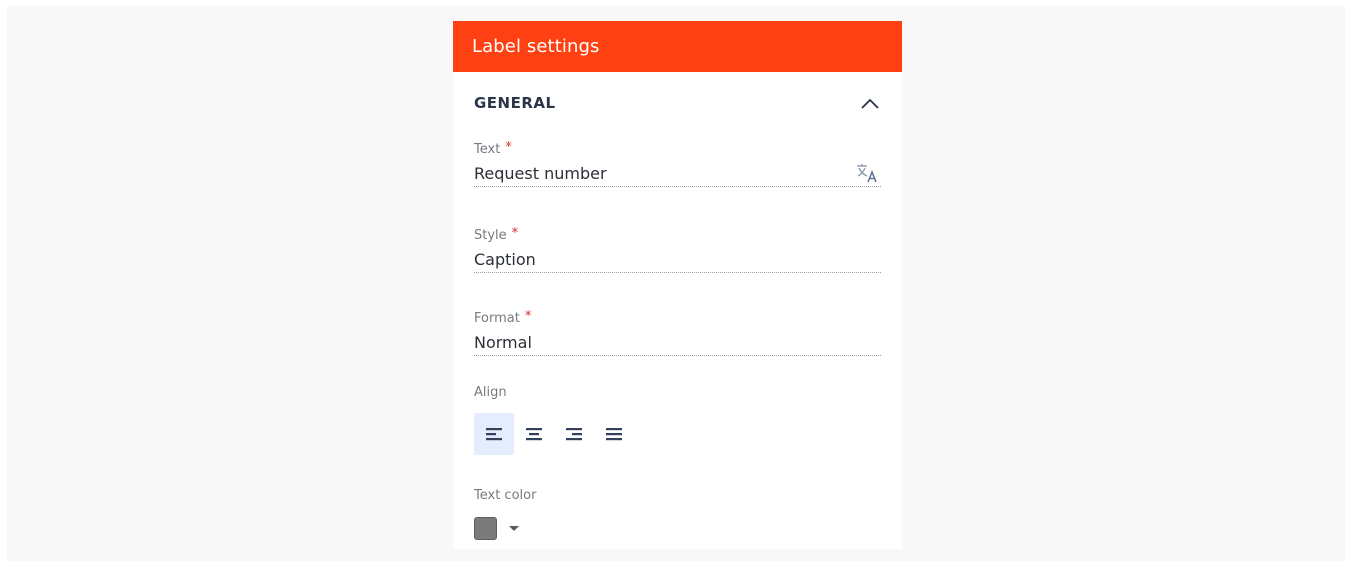 The width and height of the screenshot is (1351, 561). I want to click on align-justify-button, so click(614, 434).